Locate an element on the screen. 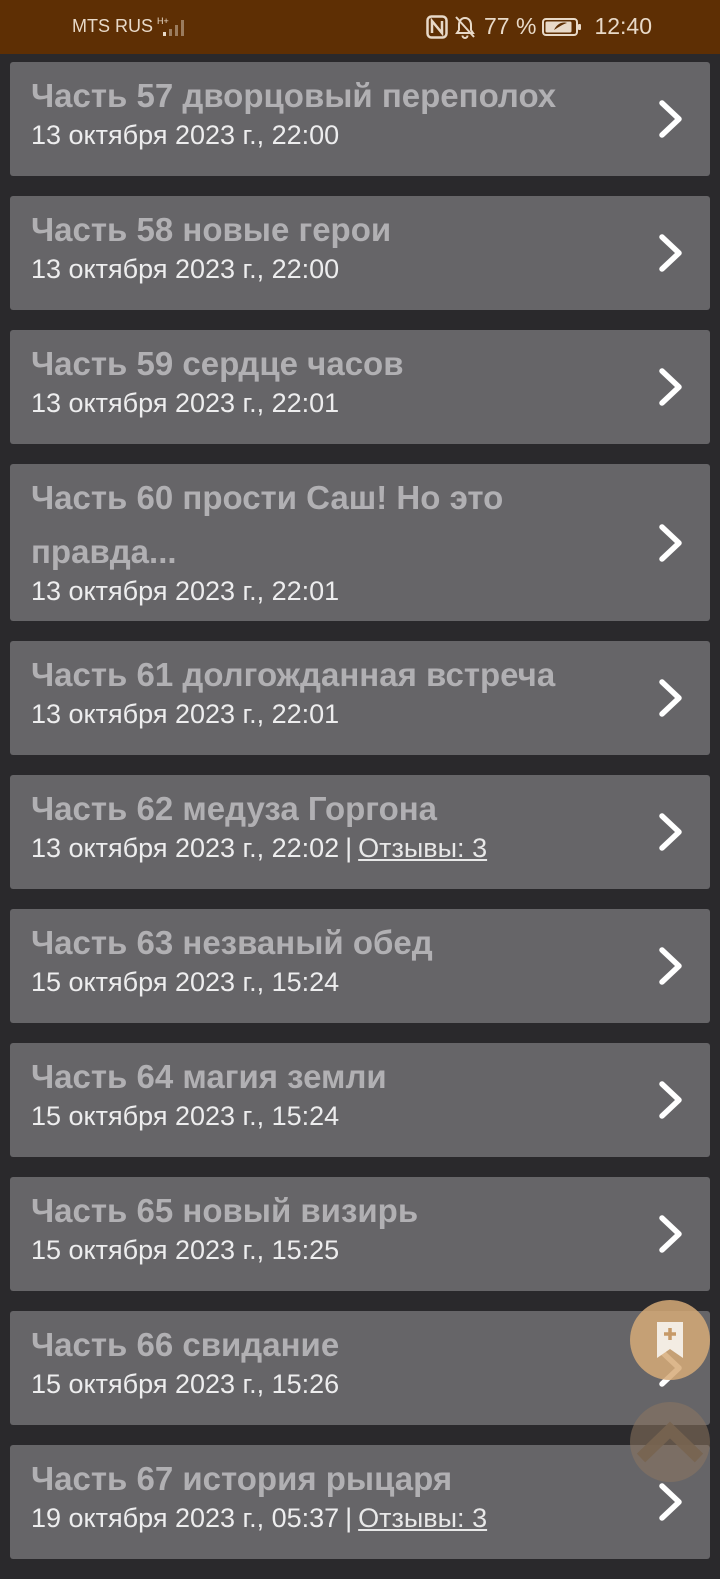 This screenshot has height=1579, width=720. status-bar: MTS RUS H+ 77 % 12:40 is located at coordinates (360, 27).